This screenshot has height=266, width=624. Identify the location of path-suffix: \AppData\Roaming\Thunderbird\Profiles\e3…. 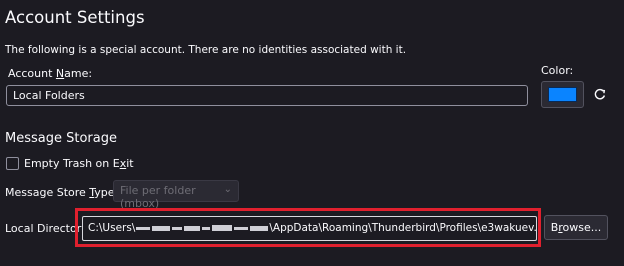
(403, 228).